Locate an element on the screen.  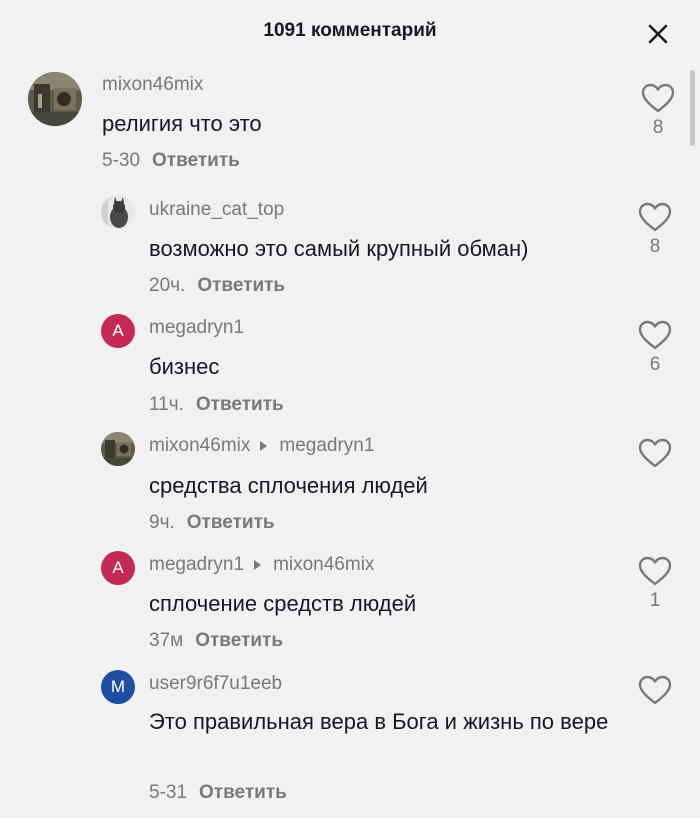
like-control: 6 is located at coordinates (655, 348).